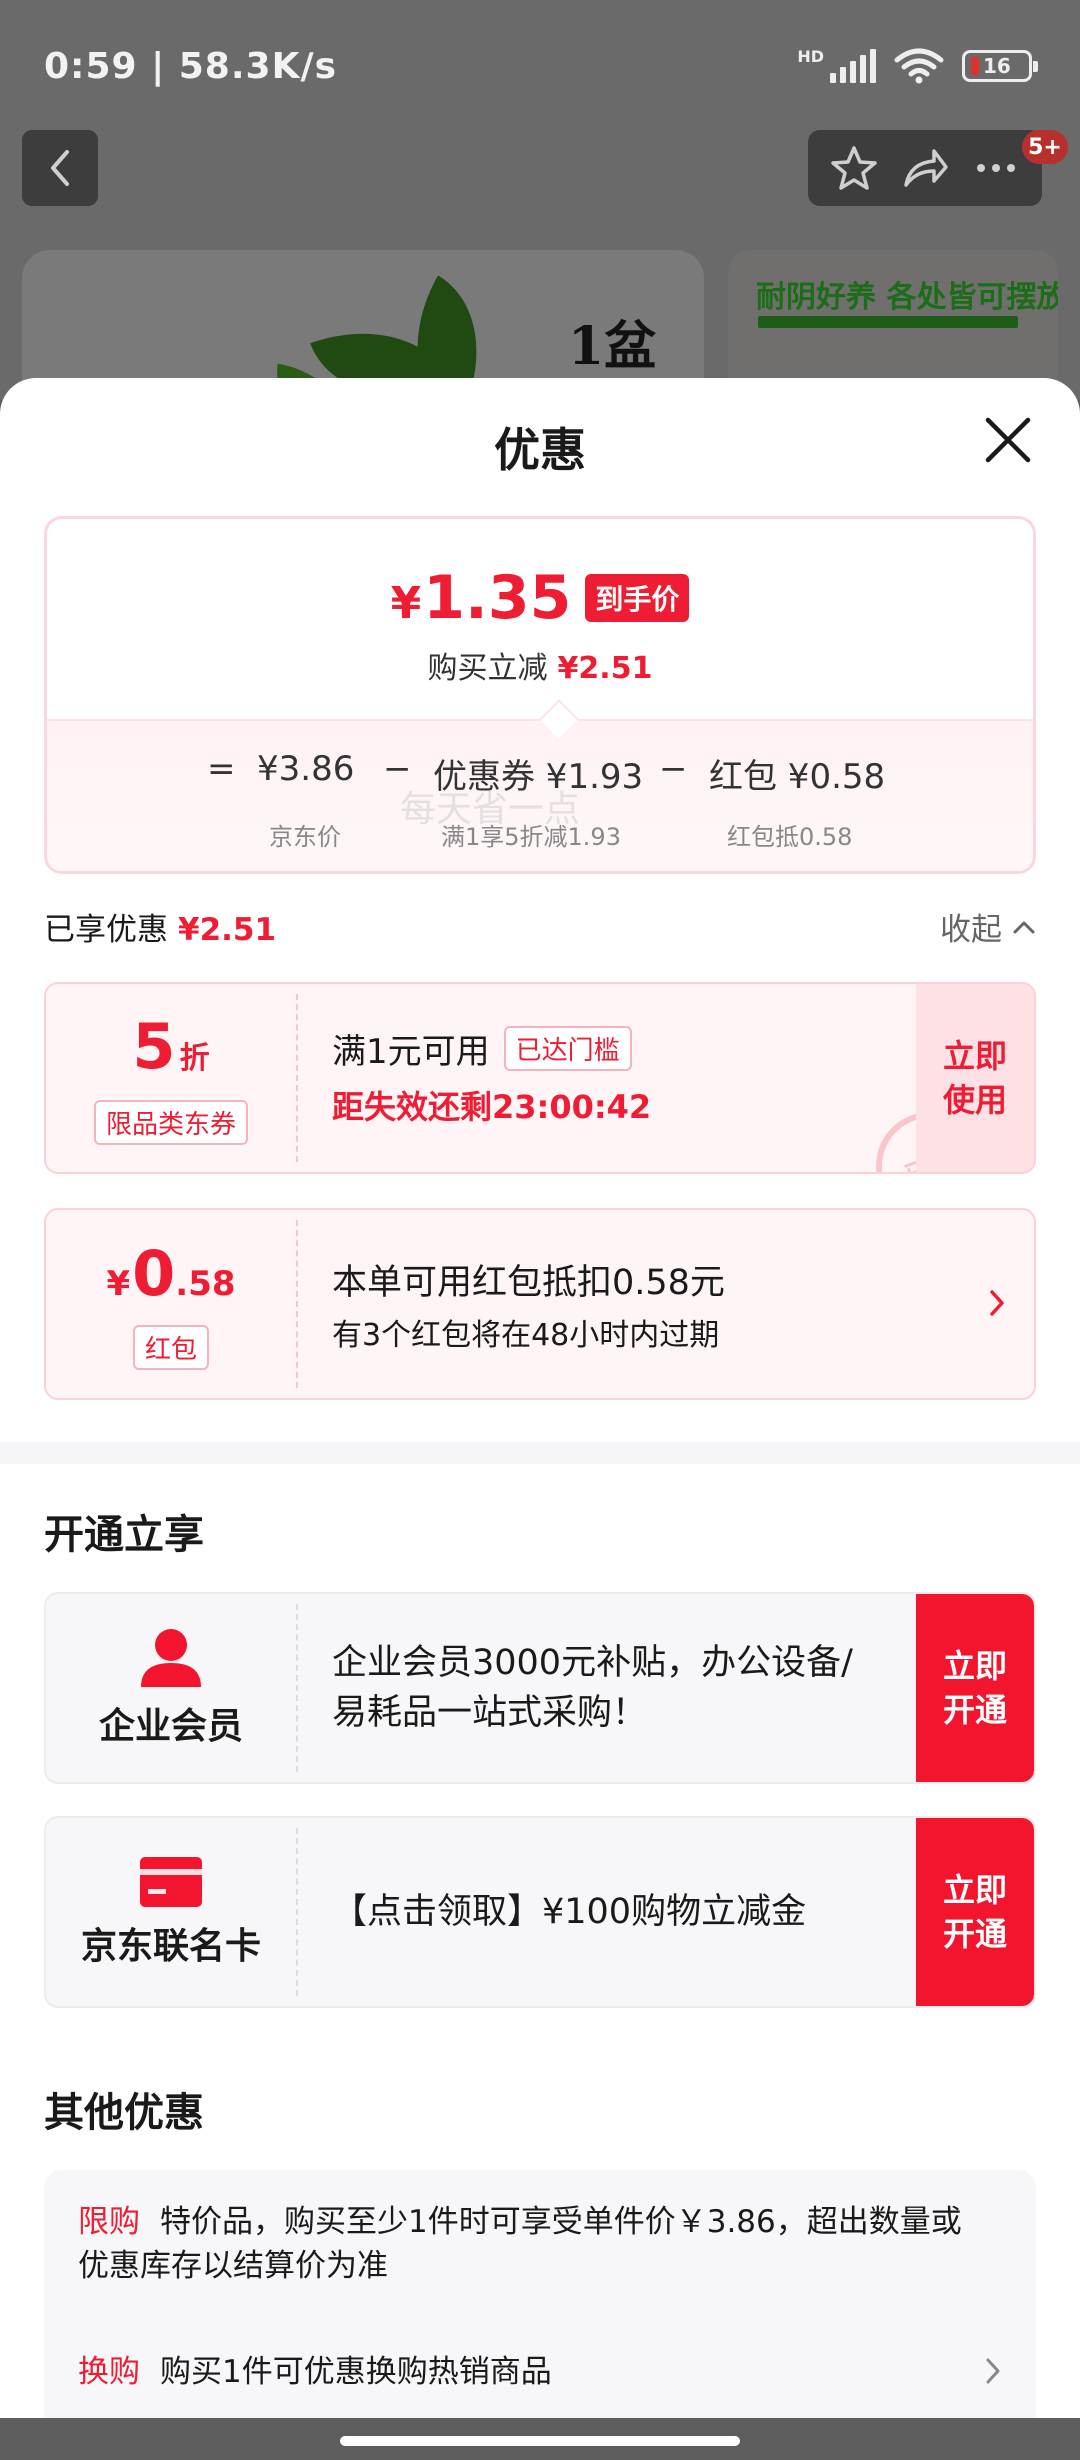 This screenshot has height=2460, width=1080. Describe the element at coordinates (492, 1107) in the screenshot. I see `coupon-timer: 距失效还剩23:00:42` at that location.